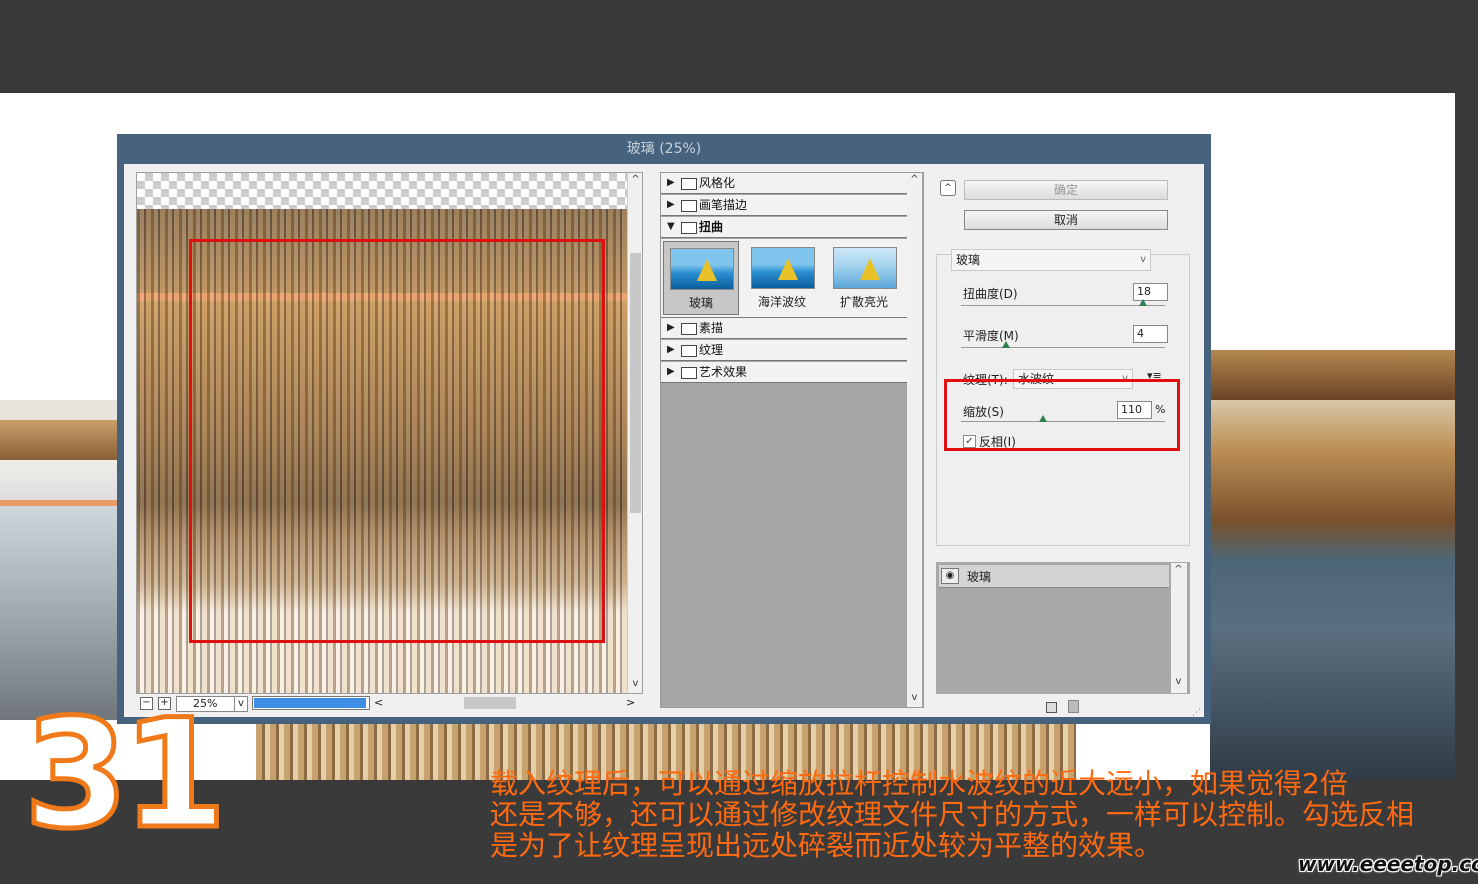 The width and height of the screenshot is (1478, 884). What do you see at coordinates (126, 775) in the screenshot?
I see `step-number: 31` at bounding box center [126, 775].